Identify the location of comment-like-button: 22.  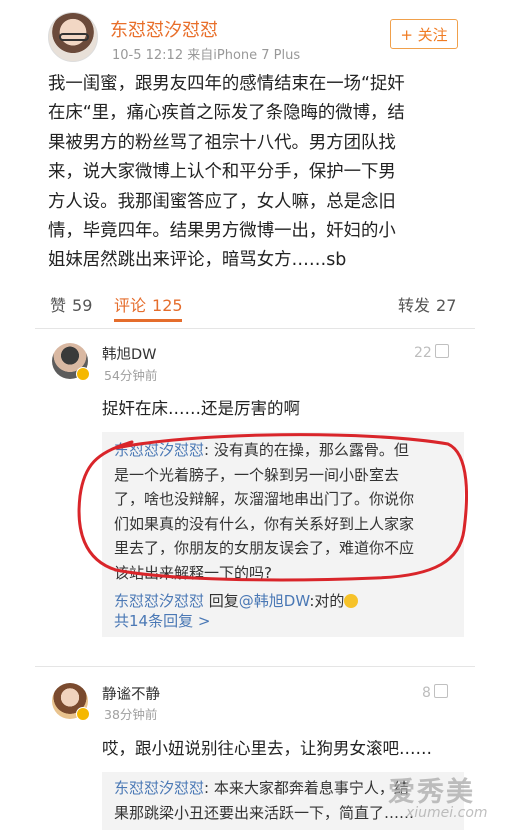
(431, 352).